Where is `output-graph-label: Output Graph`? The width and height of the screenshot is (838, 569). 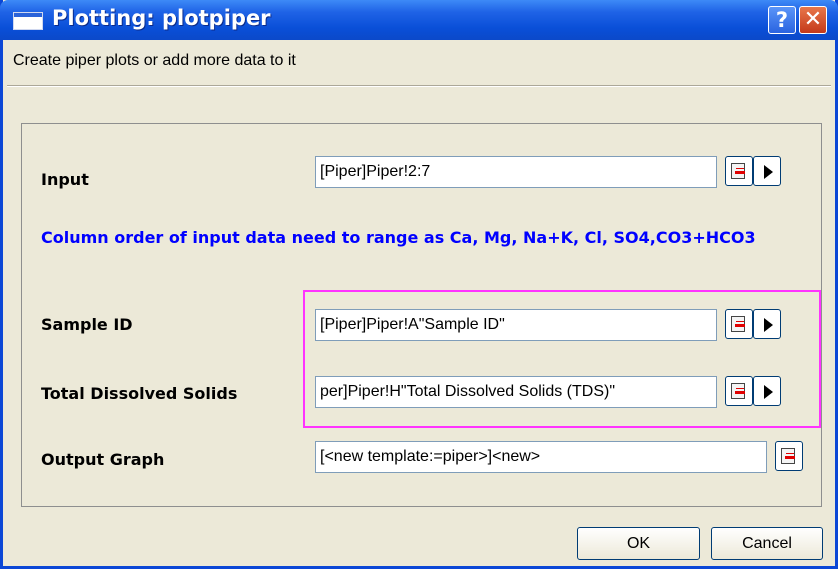 output-graph-label: Output Graph is located at coordinates (103, 459).